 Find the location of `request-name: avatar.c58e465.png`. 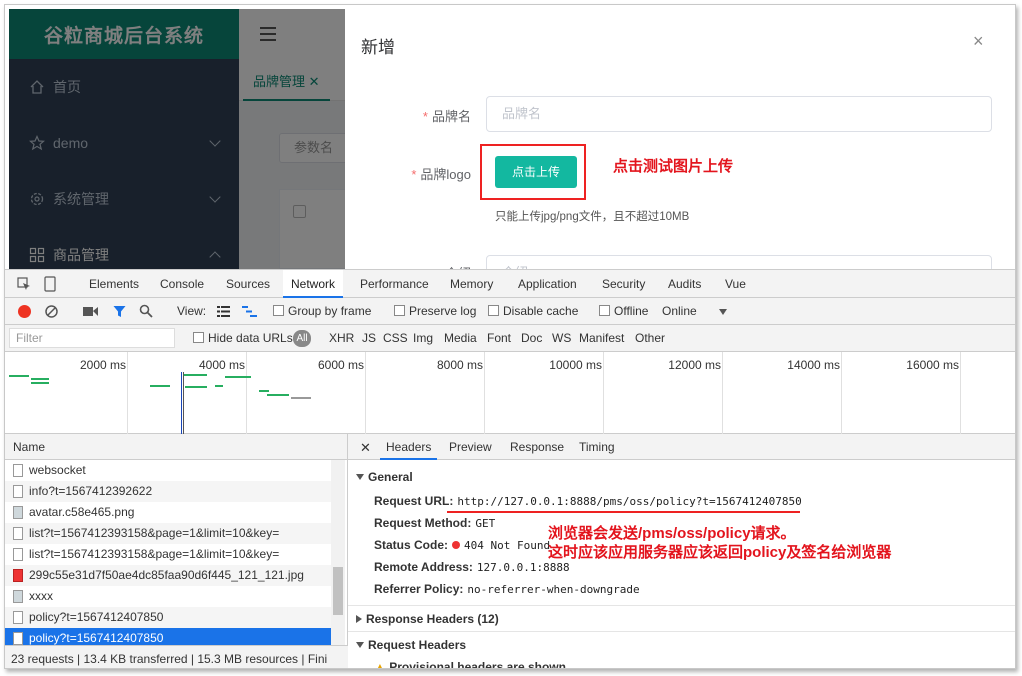

request-name: avatar.c58e465.png is located at coordinates (82, 512).